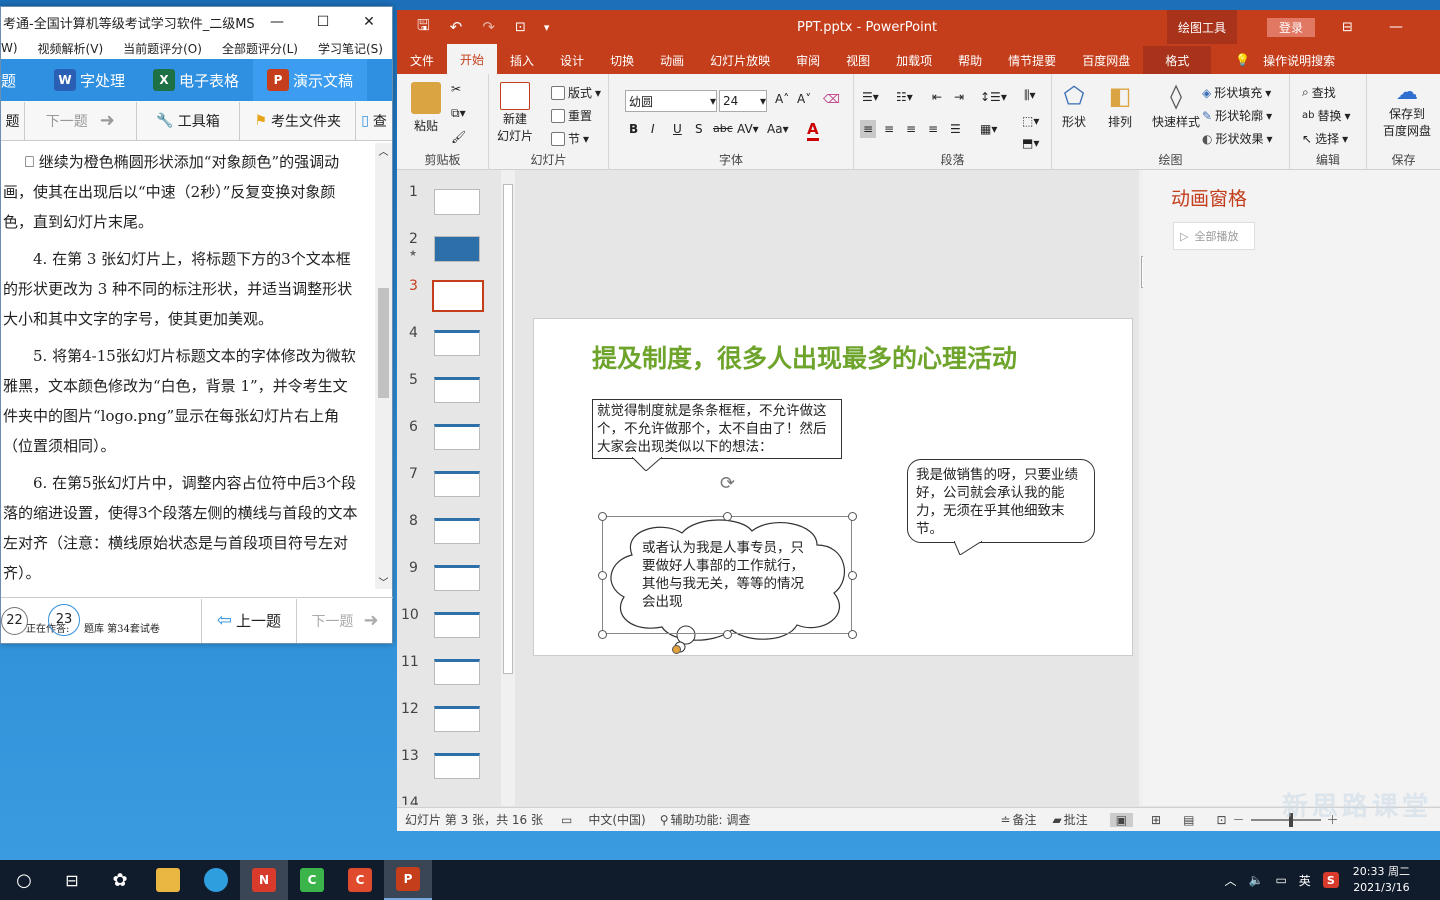  Describe the element at coordinates (1330, 880) in the screenshot. I see `sogou-icon: S` at that location.